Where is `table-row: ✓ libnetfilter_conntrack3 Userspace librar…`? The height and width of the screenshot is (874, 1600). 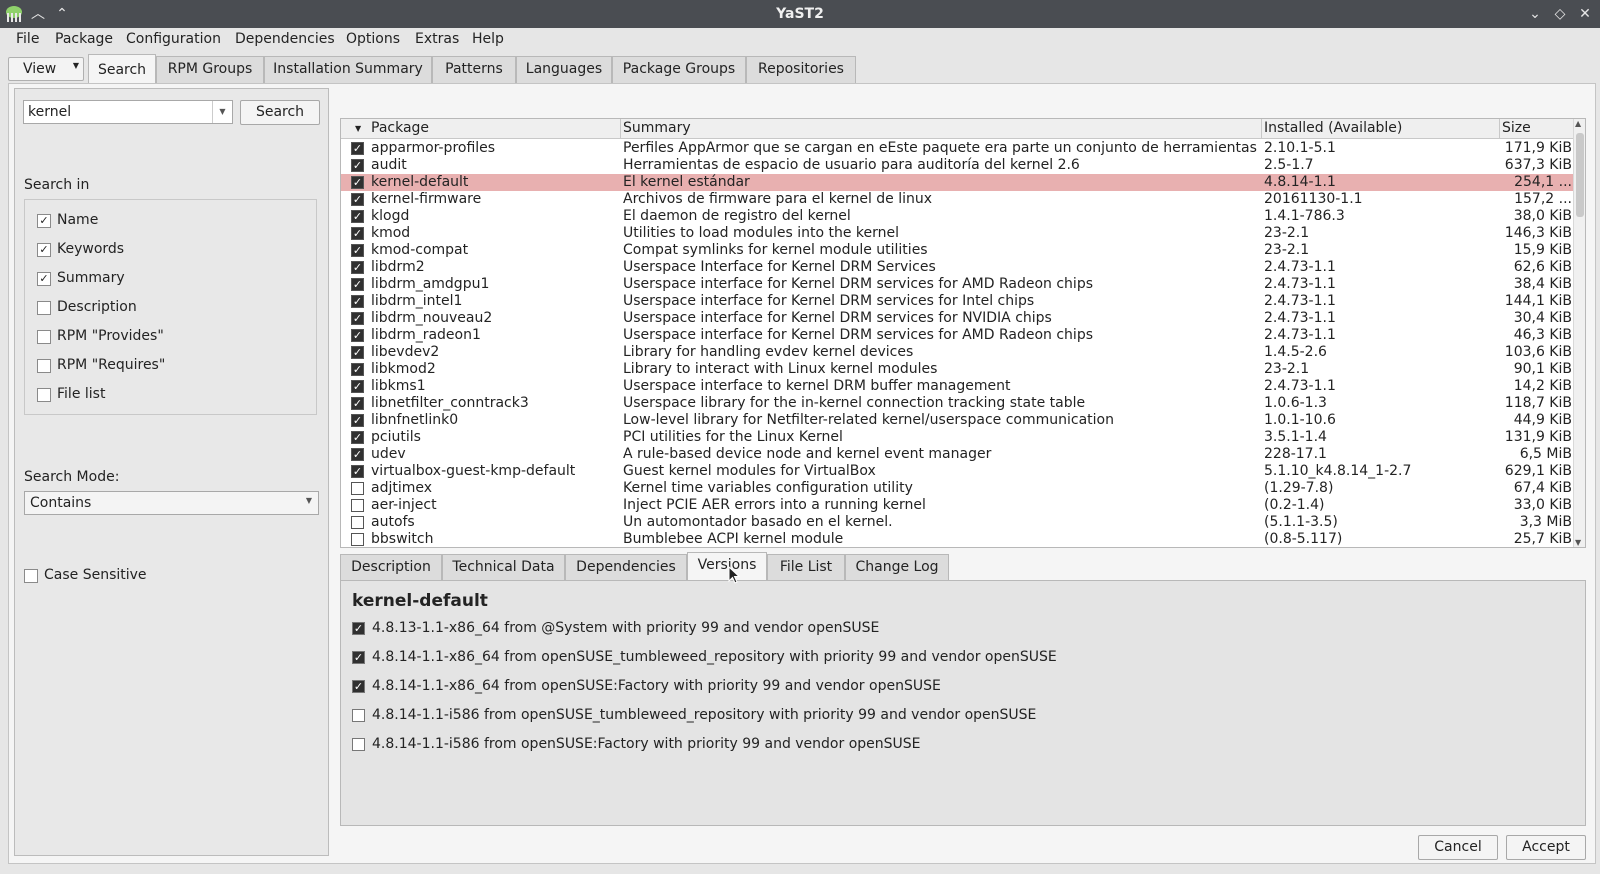 table-row: ✓ libnetfilter_conntrack3 Userspace librar… is located at coordinates (958, 403).